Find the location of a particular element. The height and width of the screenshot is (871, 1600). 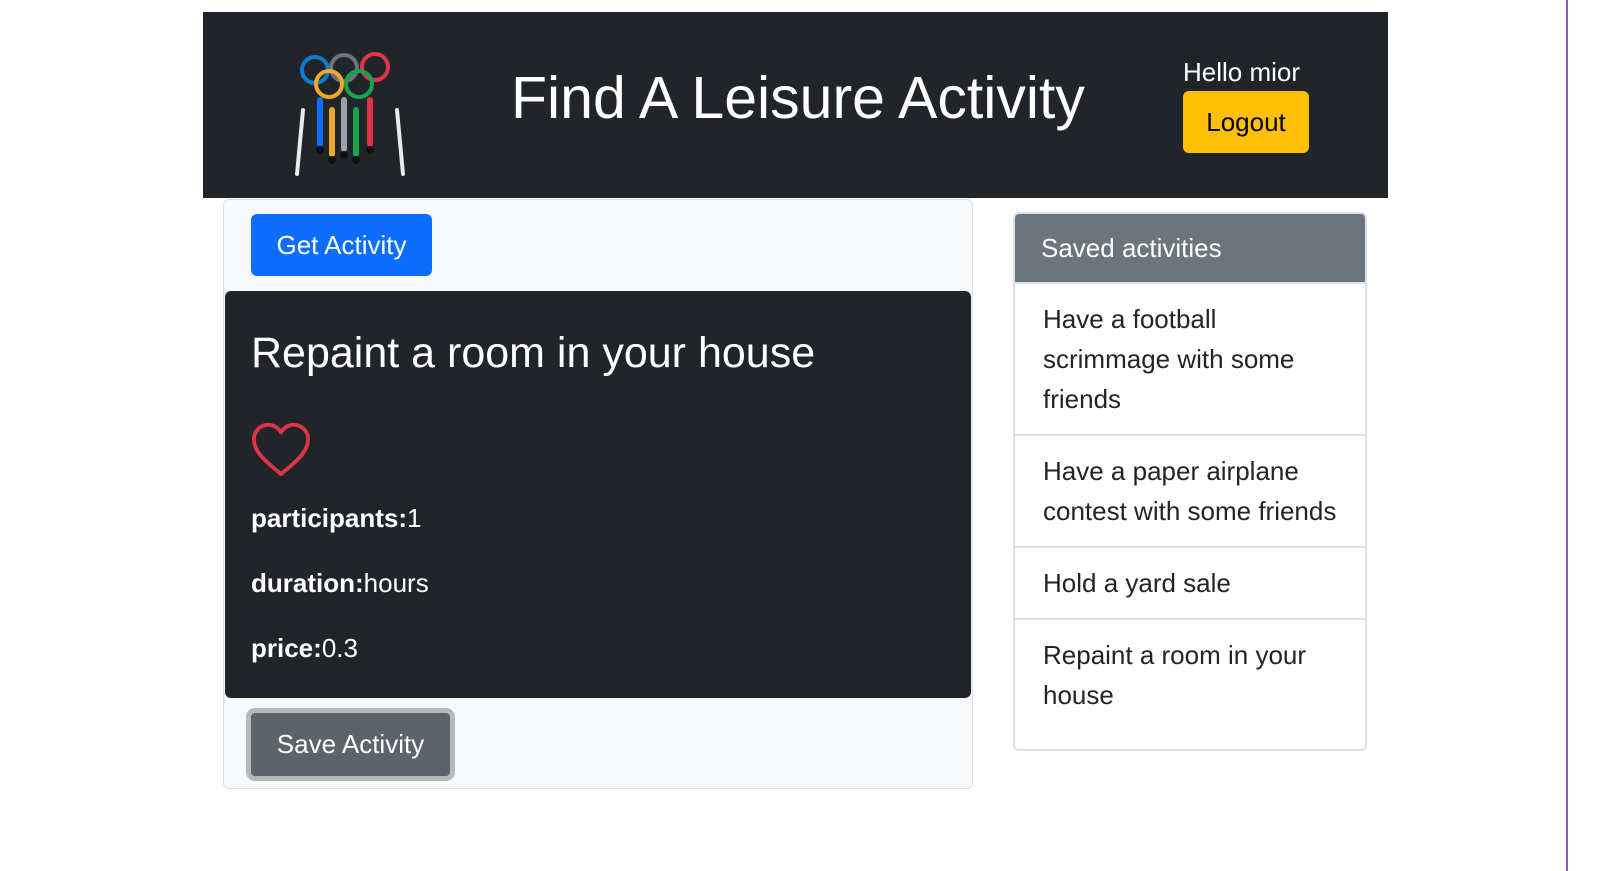

price-label: price: is located at coordinates (286, 648).